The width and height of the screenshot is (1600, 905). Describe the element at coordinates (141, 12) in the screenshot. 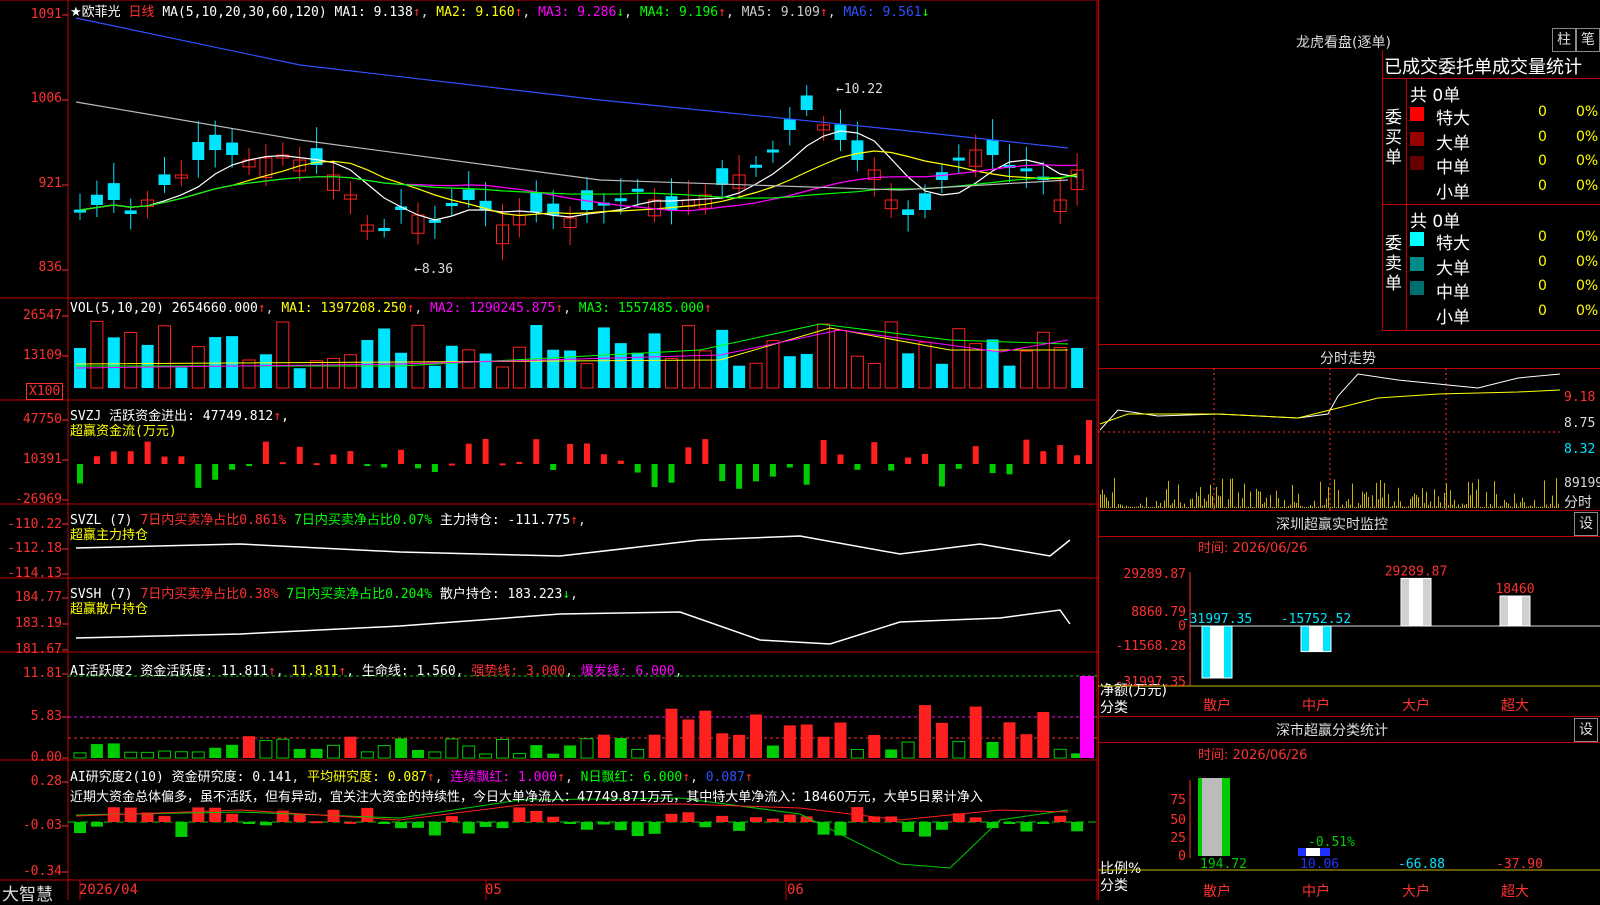

I see `period-label: 日线` at that location.